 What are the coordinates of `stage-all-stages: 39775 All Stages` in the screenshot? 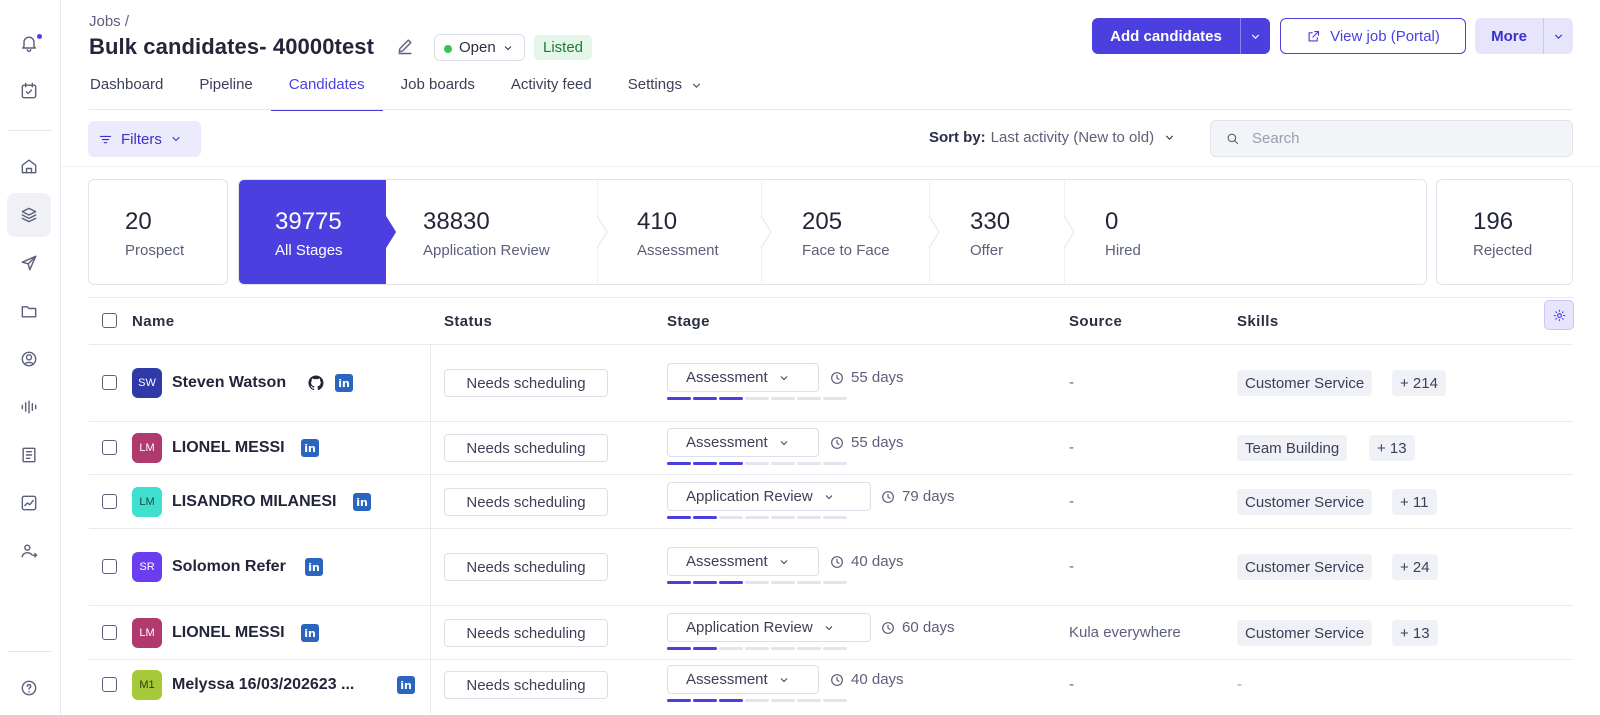 It's located at (312, 232).